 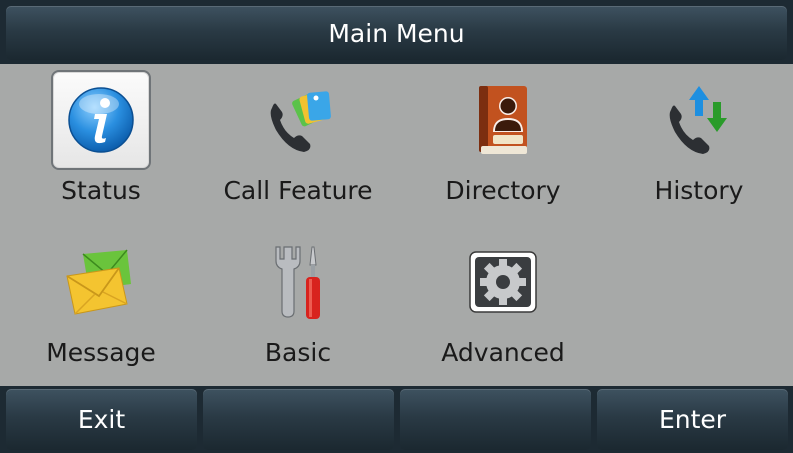 I want to click on menu-item-directory: Directory, so click(x=503, y=144).